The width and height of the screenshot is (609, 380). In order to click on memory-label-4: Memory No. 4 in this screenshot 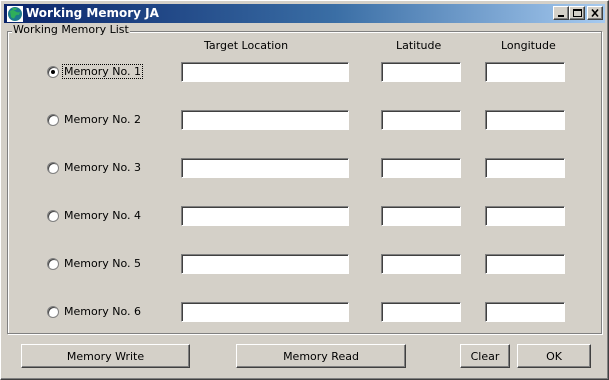, I will do `click(102, 215)`.